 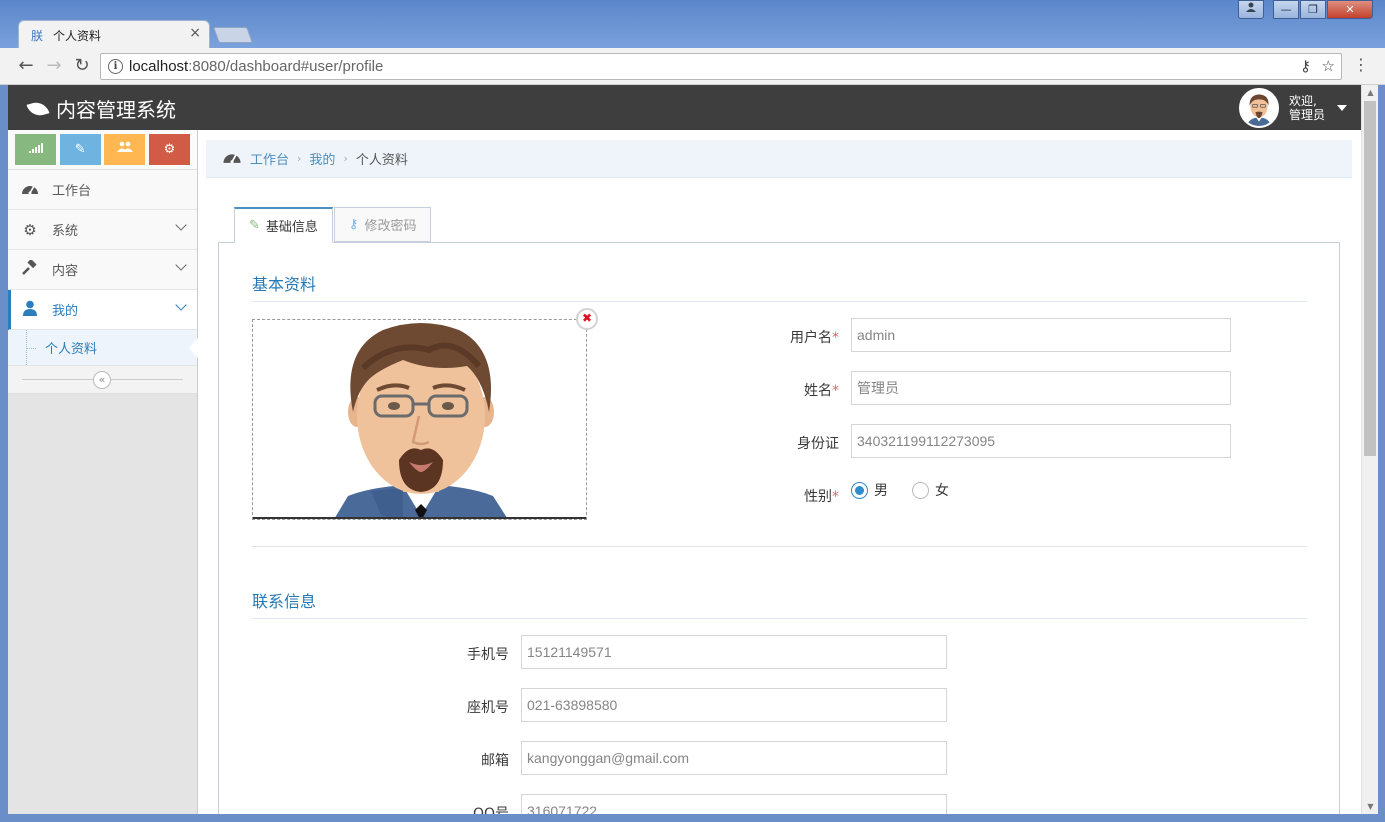 What do you see at coordinates (881, 490) in the screenshot?
I see `gender-option-label: 男` at bounding box center [881, 490].